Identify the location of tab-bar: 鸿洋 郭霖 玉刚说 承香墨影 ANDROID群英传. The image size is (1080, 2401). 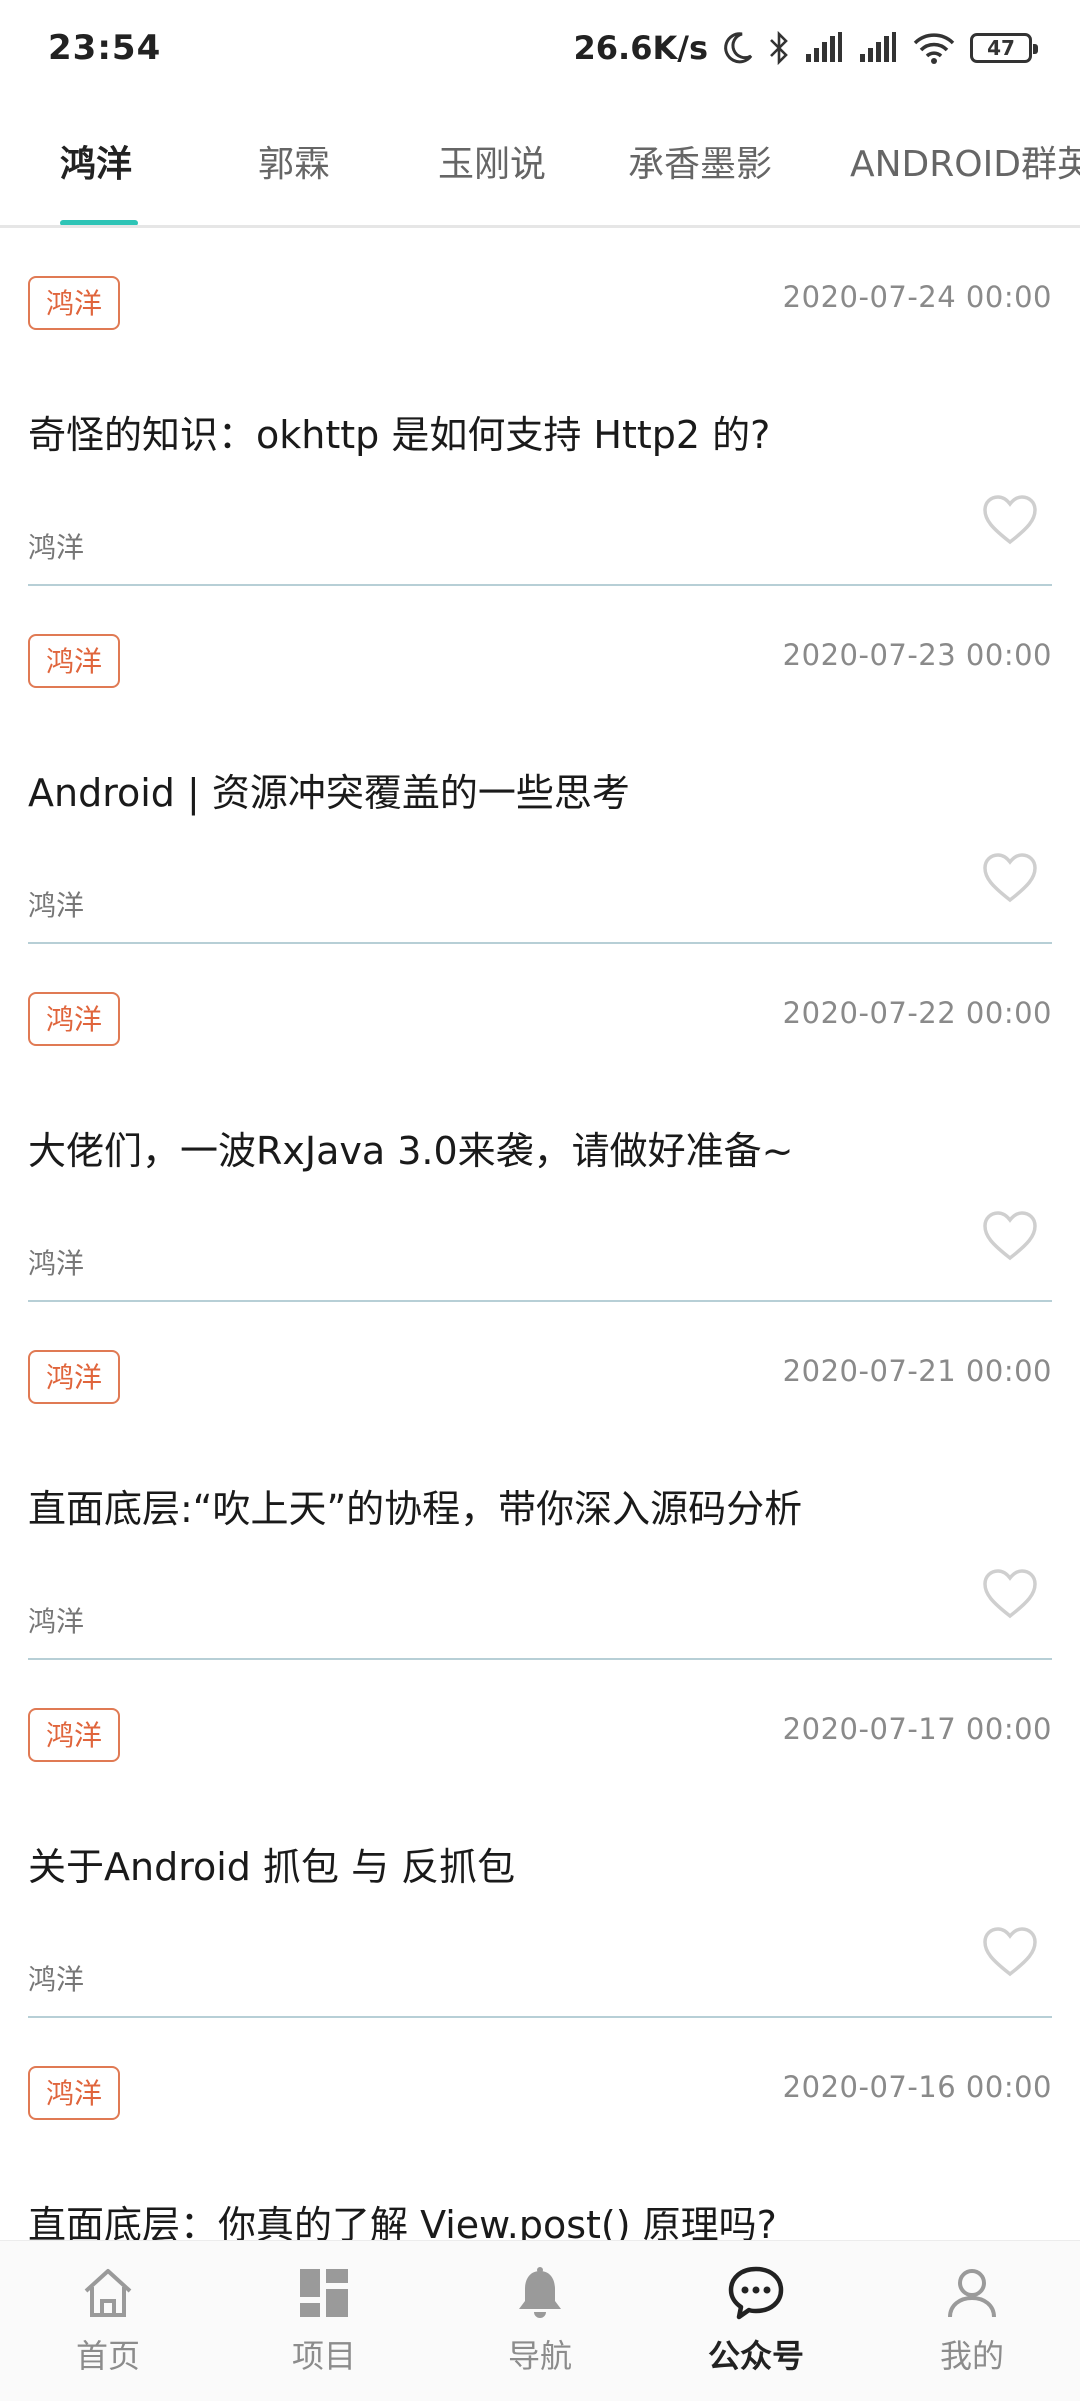
(540, 169).